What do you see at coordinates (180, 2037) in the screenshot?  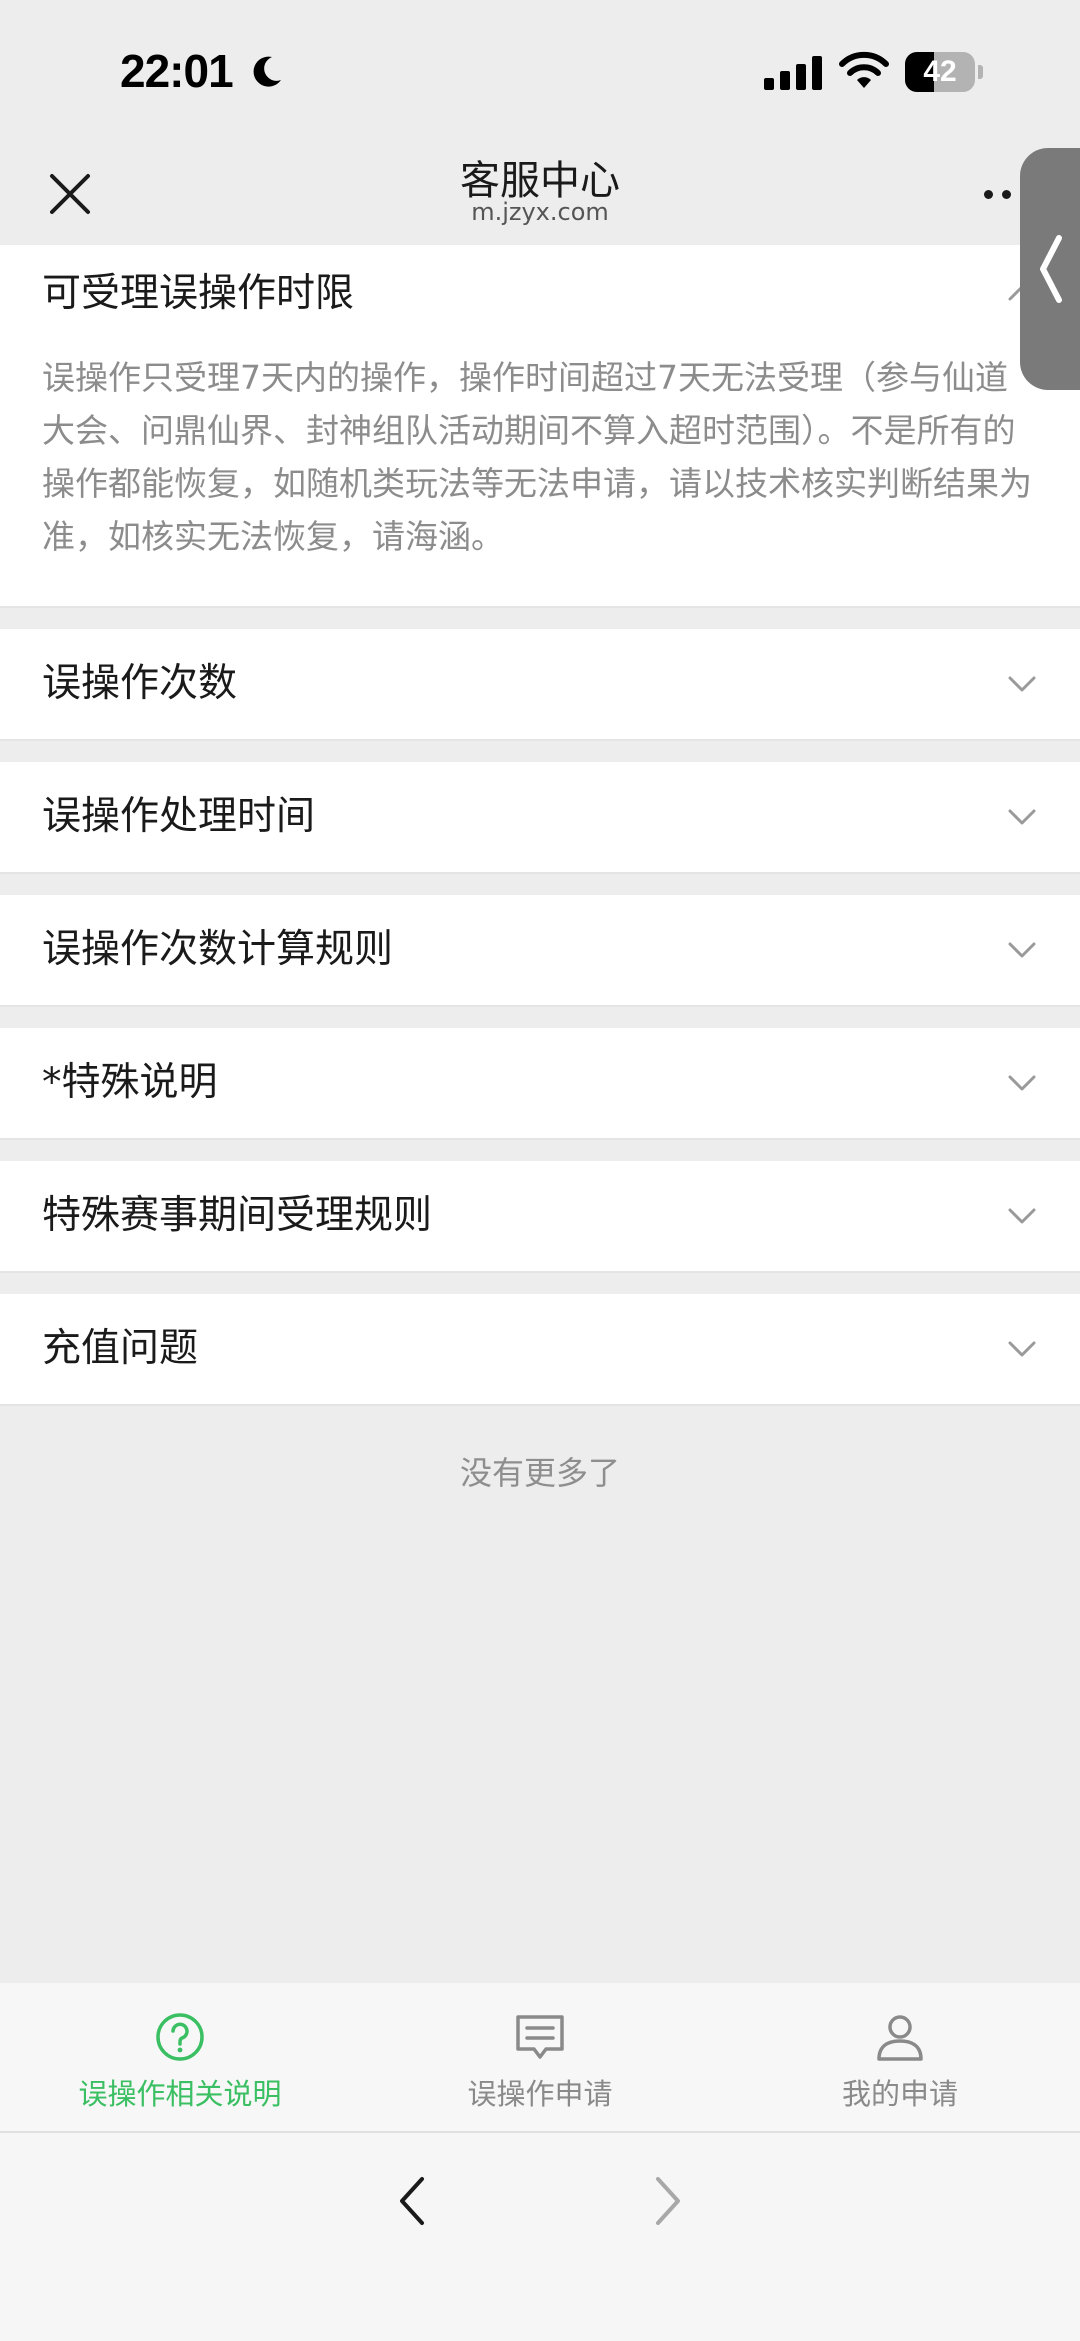 I see `question-circle-icon` at bounding box center [180, 2037].